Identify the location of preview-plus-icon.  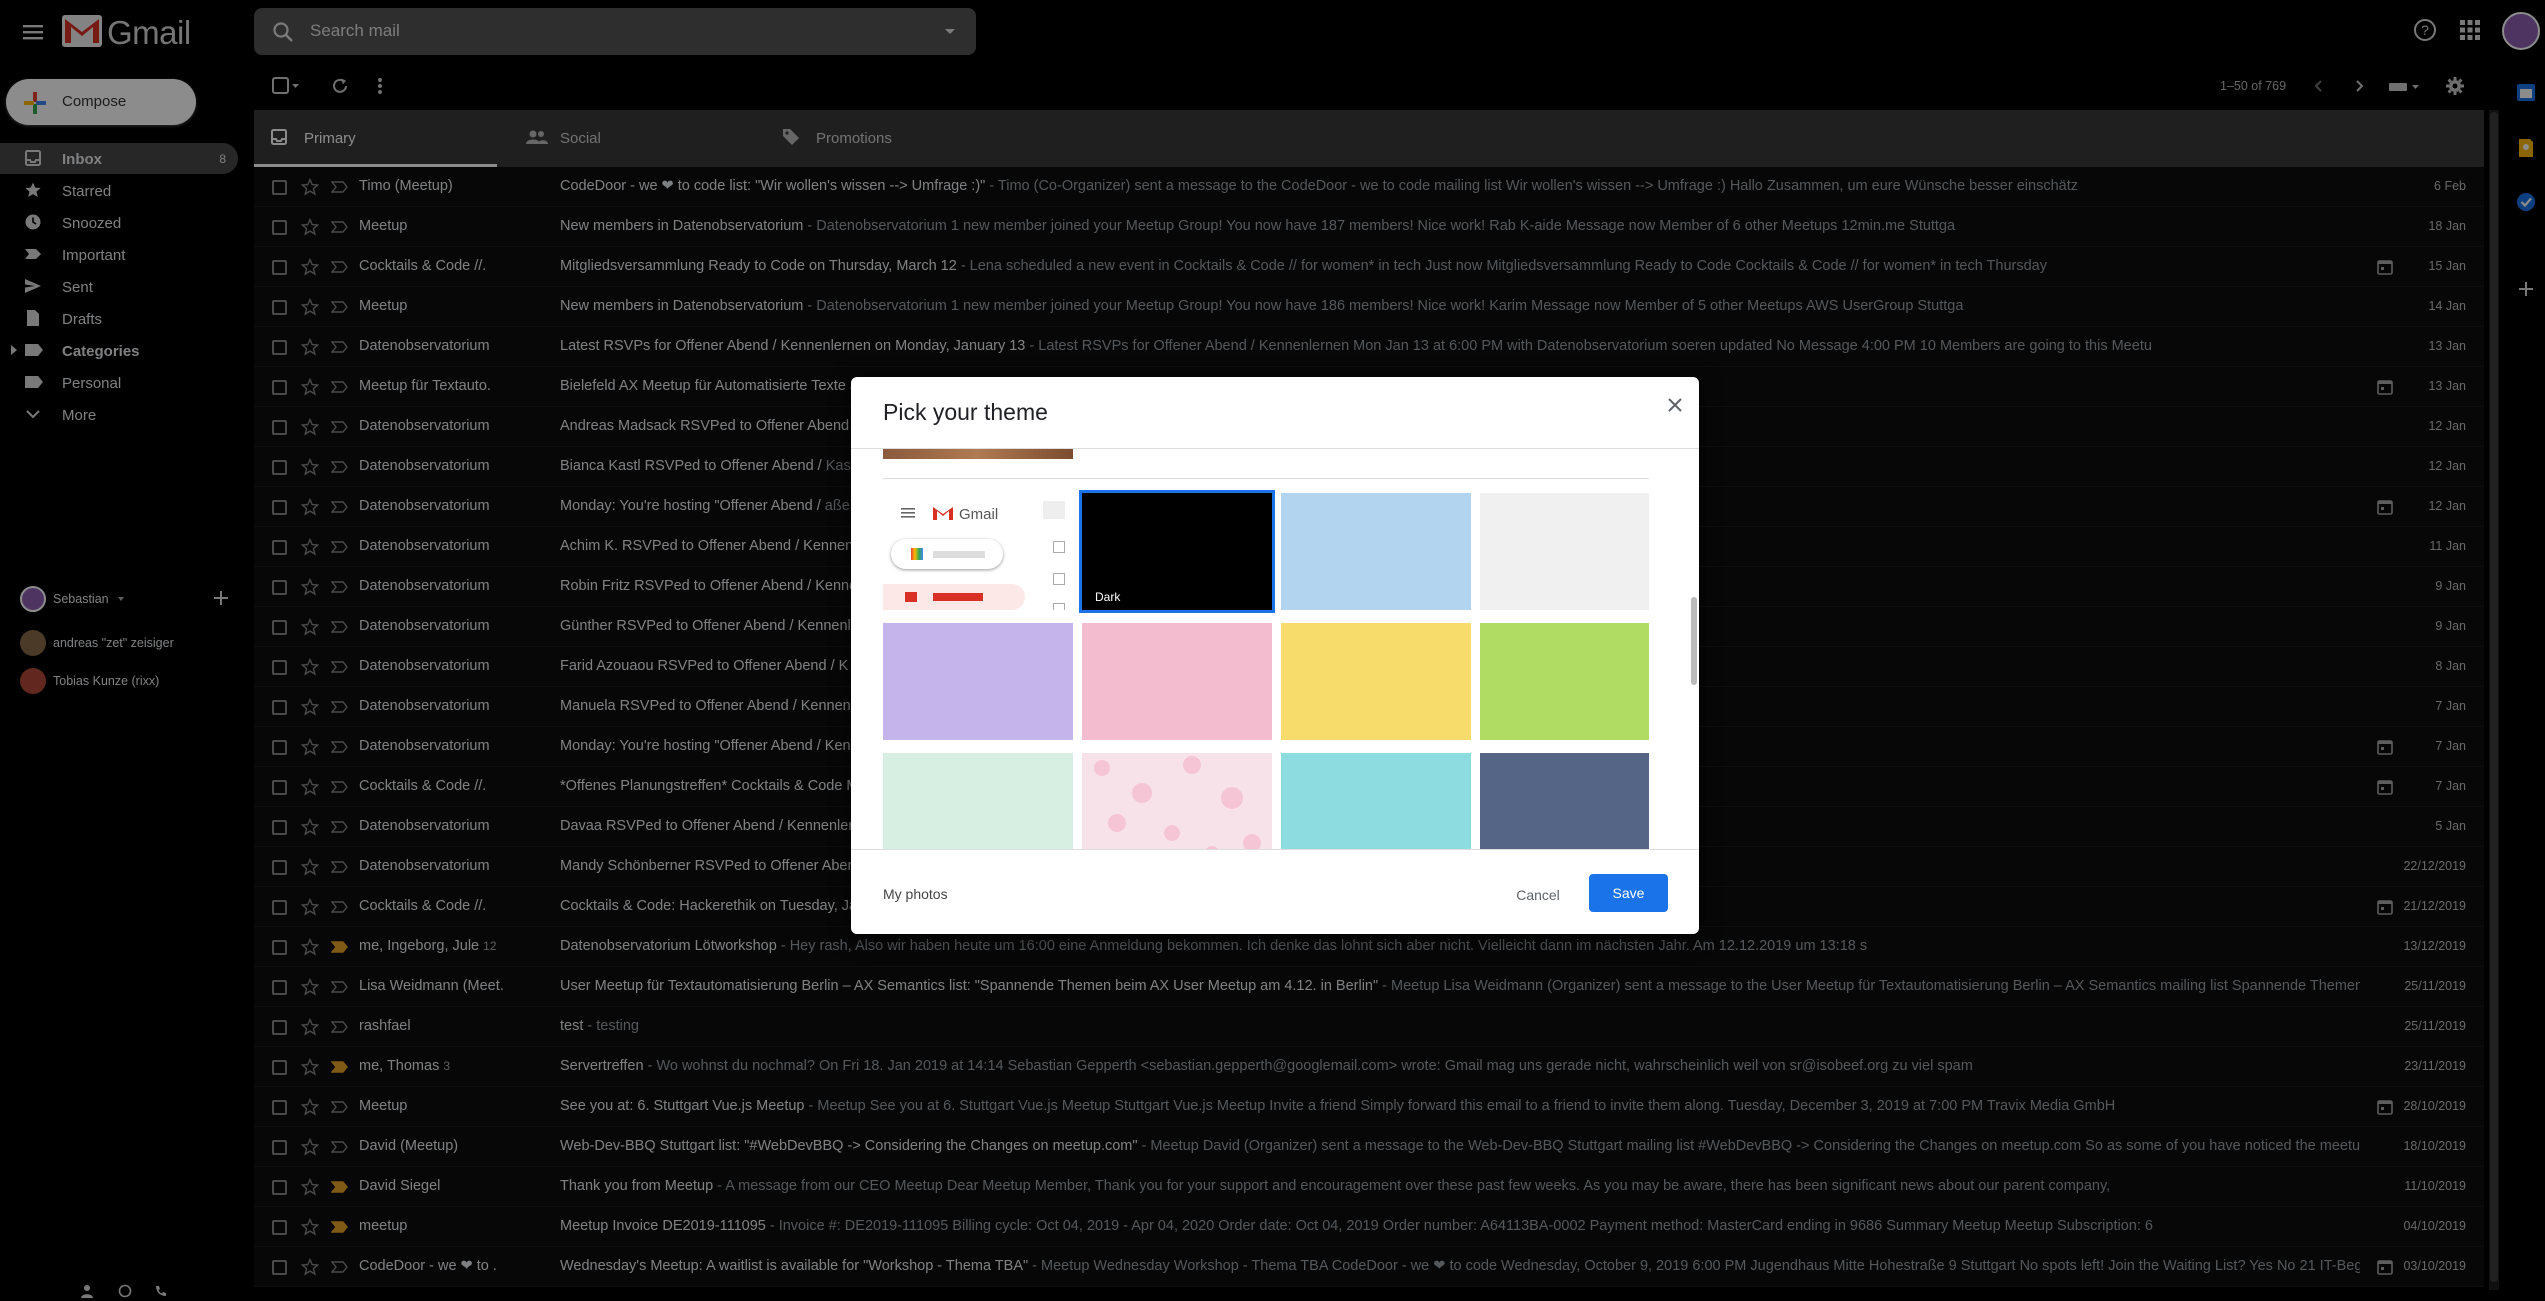
(917, 554).